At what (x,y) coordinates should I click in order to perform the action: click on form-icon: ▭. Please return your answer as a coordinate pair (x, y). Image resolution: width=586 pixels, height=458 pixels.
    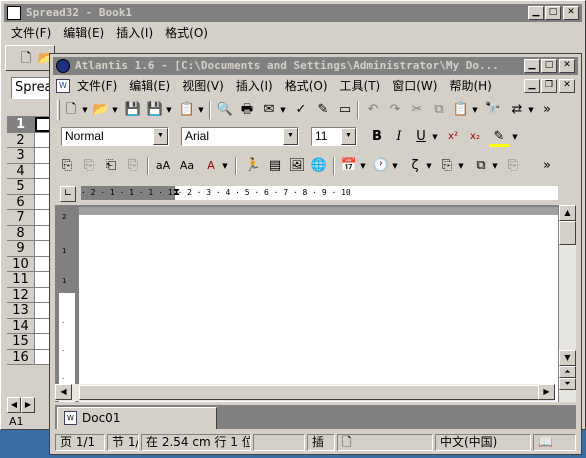
    Looking at the image, I should click on (345, 110).